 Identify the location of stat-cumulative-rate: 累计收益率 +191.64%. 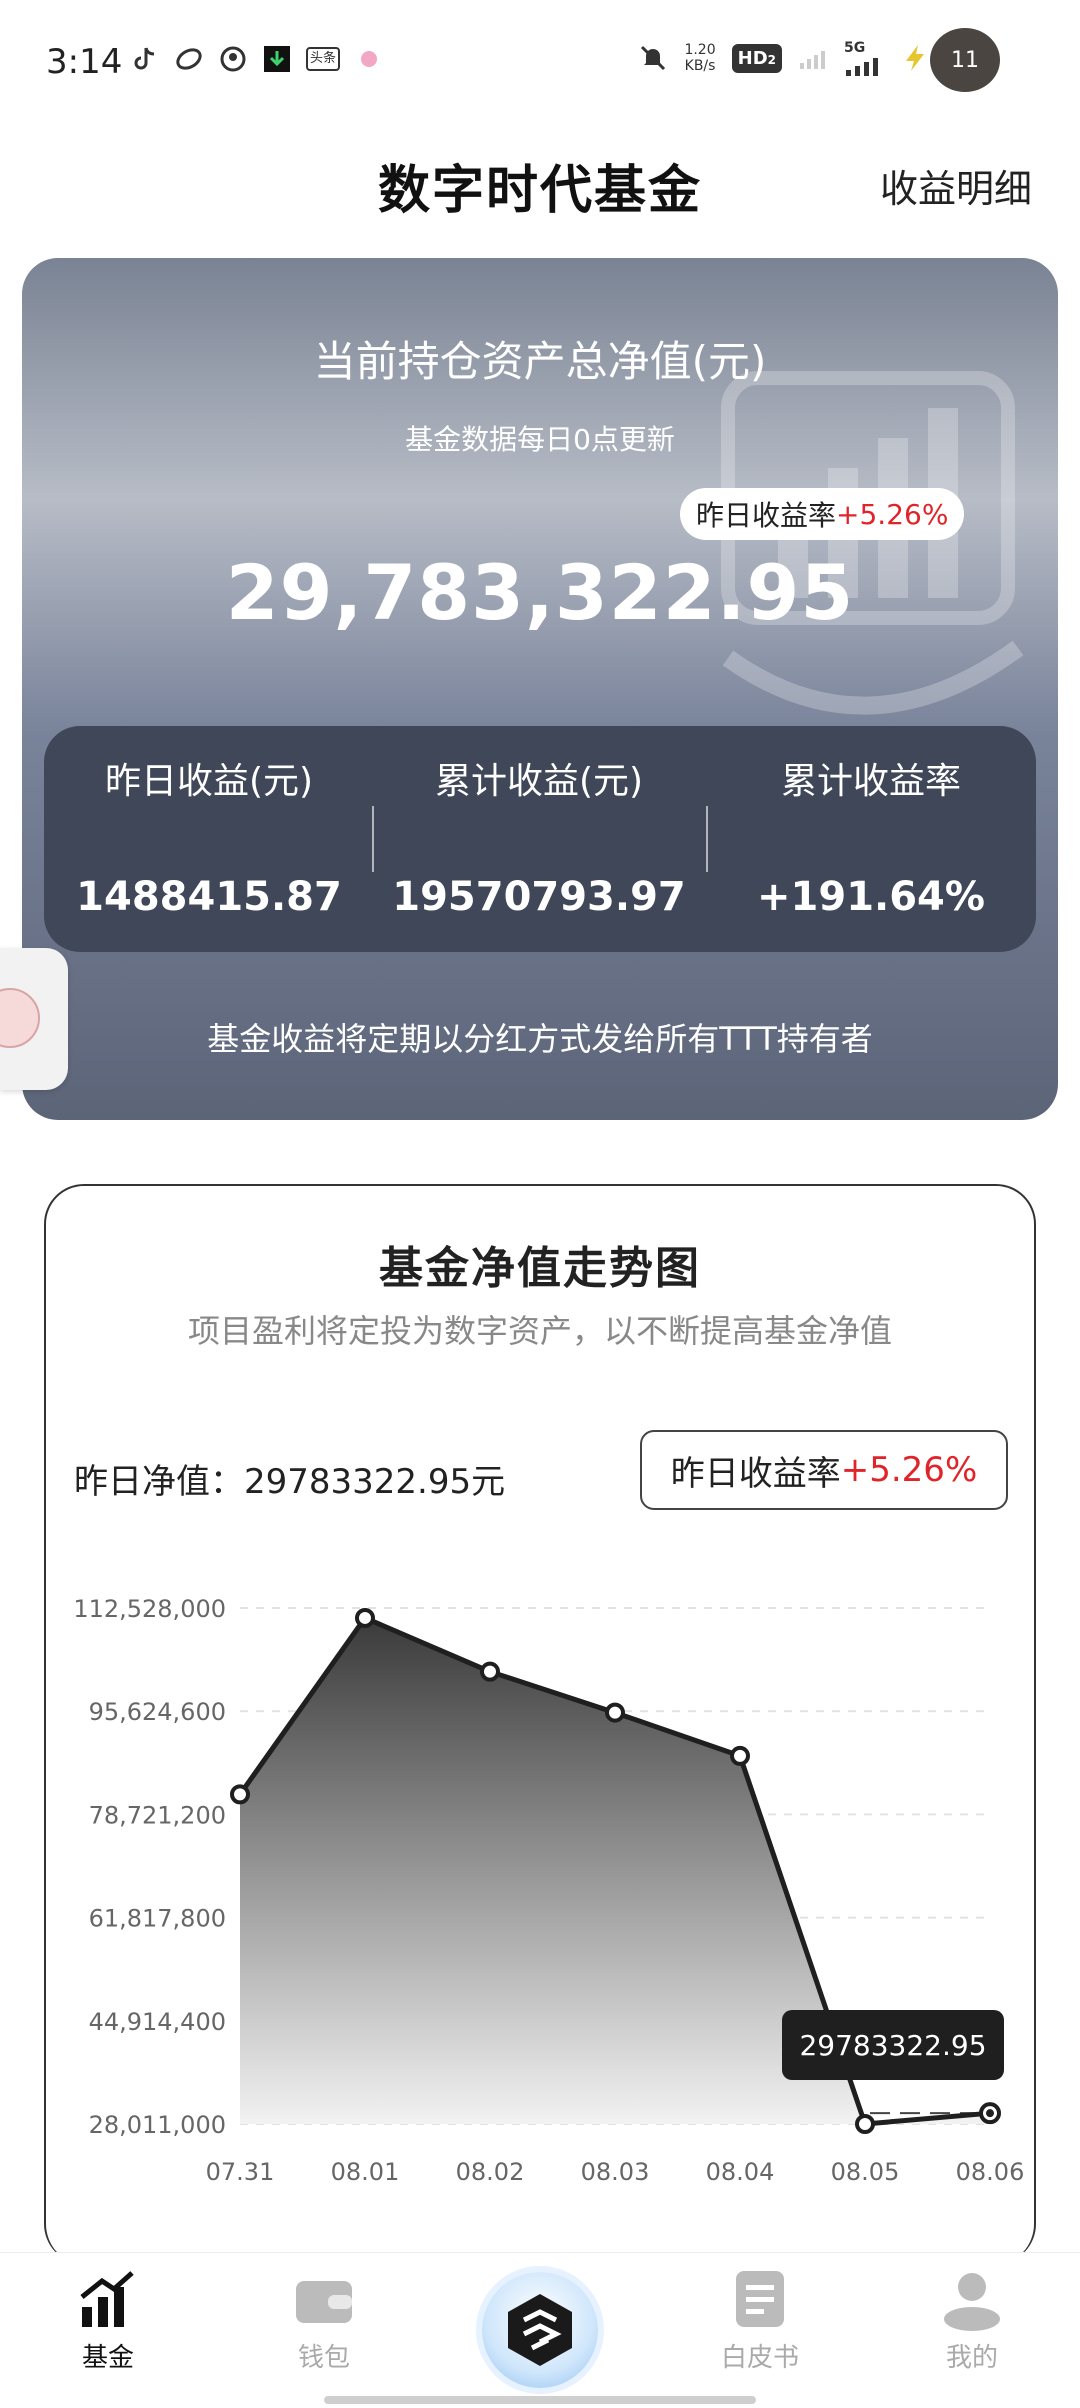
(871, 839).